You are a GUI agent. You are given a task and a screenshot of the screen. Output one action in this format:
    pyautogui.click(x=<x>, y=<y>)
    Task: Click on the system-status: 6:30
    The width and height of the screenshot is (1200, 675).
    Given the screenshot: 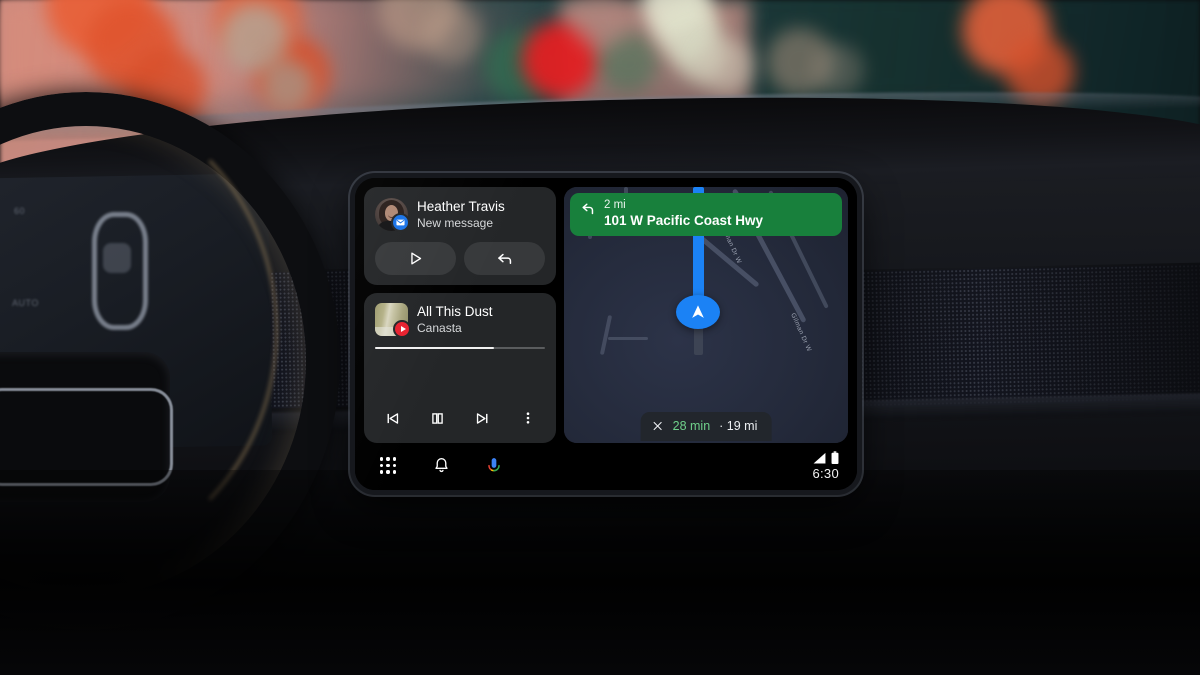 What is the action you would take?
    pyautogui.click(x=826, y=465)
    